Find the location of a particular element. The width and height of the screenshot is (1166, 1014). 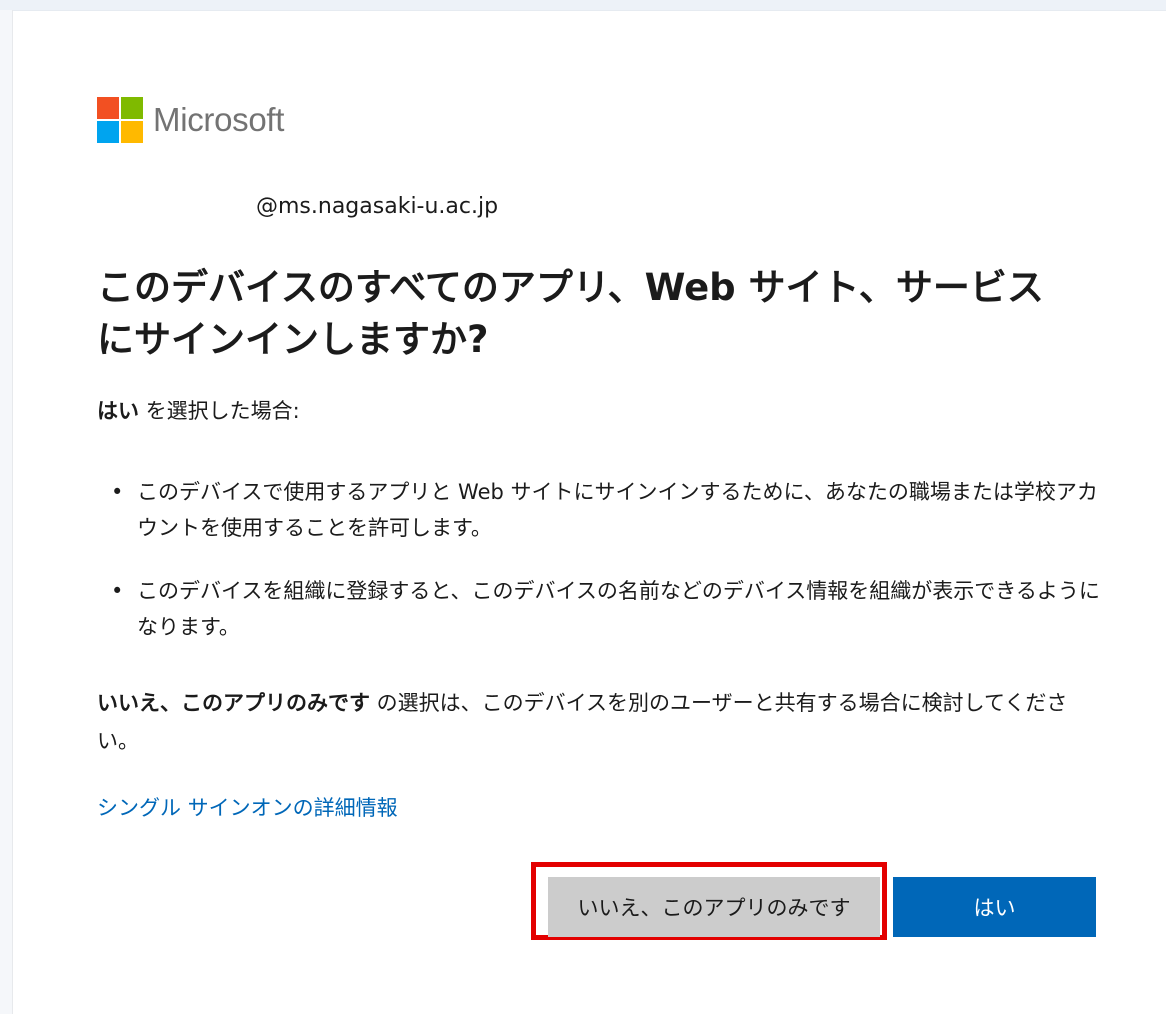

sso-learn-more-link: シングル サインオンの詳細情報 is located at coordinates (247, 807).